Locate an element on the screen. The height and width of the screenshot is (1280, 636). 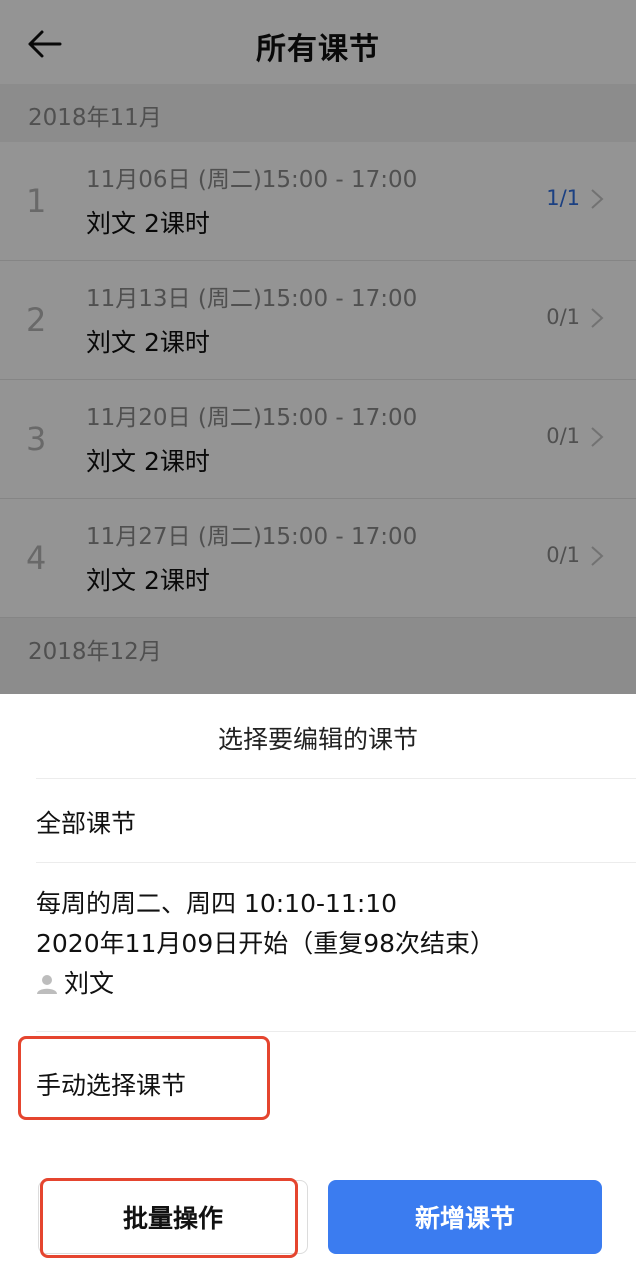
rule-teacher: 刘文 is located at coordinates (336, 984).